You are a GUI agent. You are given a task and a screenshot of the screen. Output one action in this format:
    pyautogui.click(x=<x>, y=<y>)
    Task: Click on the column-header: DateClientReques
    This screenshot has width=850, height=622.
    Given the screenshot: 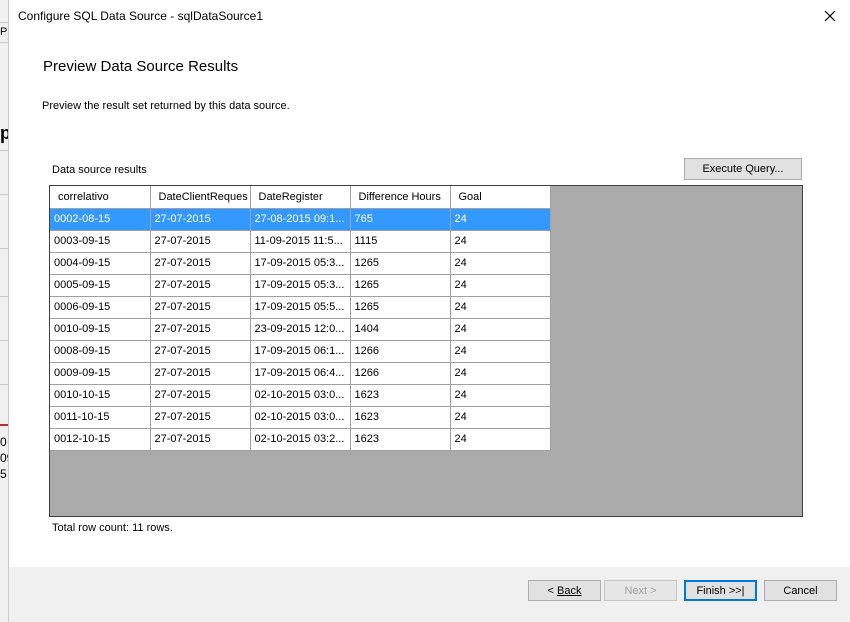 What is the action you would take?
    pyautogui.click(x=200, y=197)
    